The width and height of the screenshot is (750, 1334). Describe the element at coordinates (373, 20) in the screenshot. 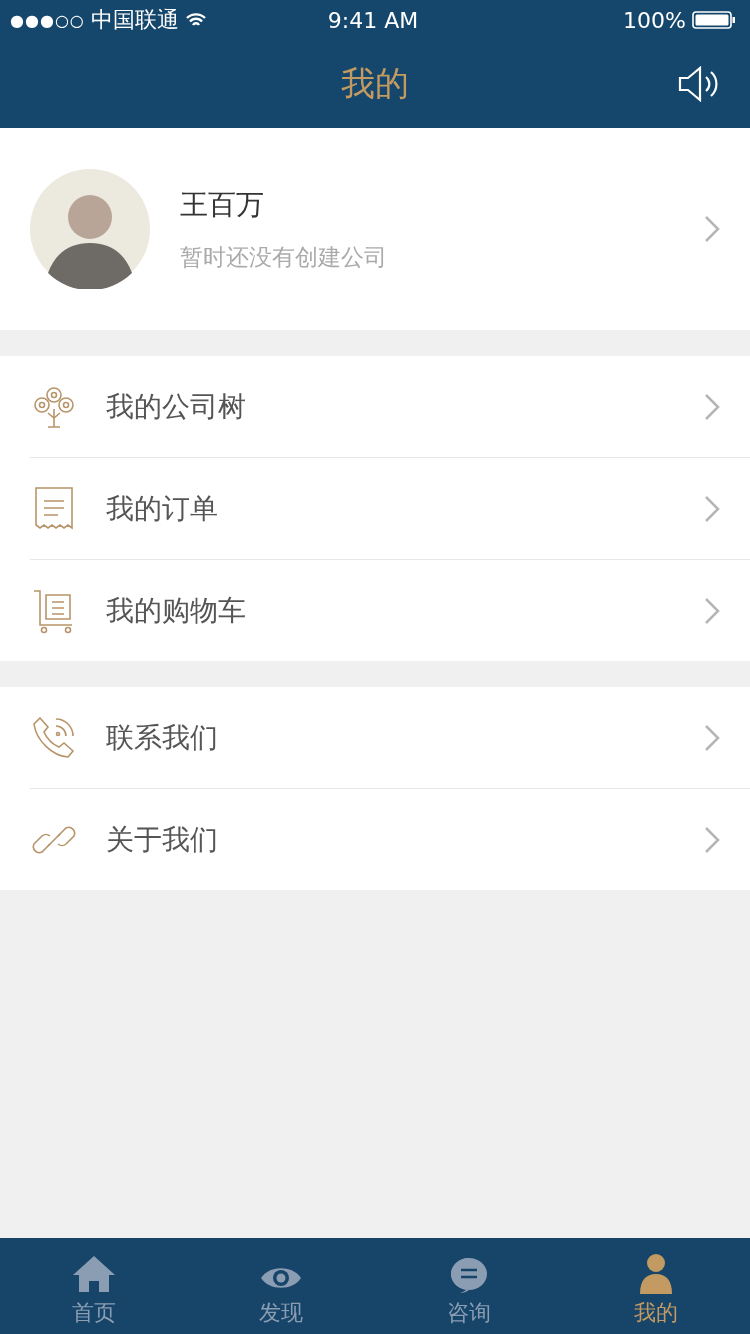

I see `clock-time: 9:41 AM` at that location.